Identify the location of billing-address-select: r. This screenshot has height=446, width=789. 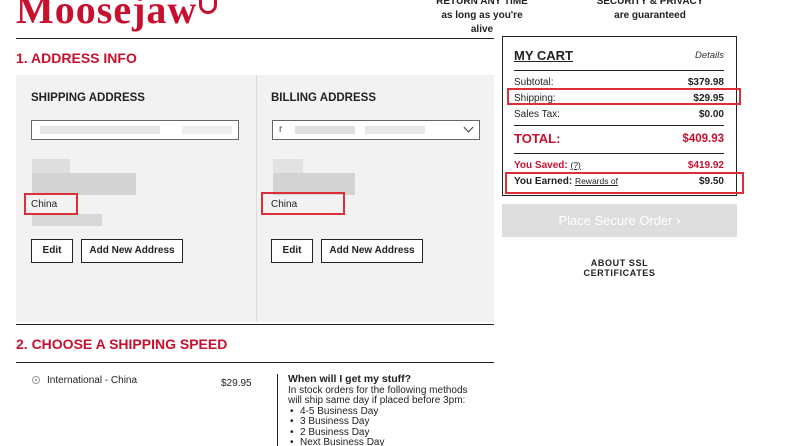
(376, 130).